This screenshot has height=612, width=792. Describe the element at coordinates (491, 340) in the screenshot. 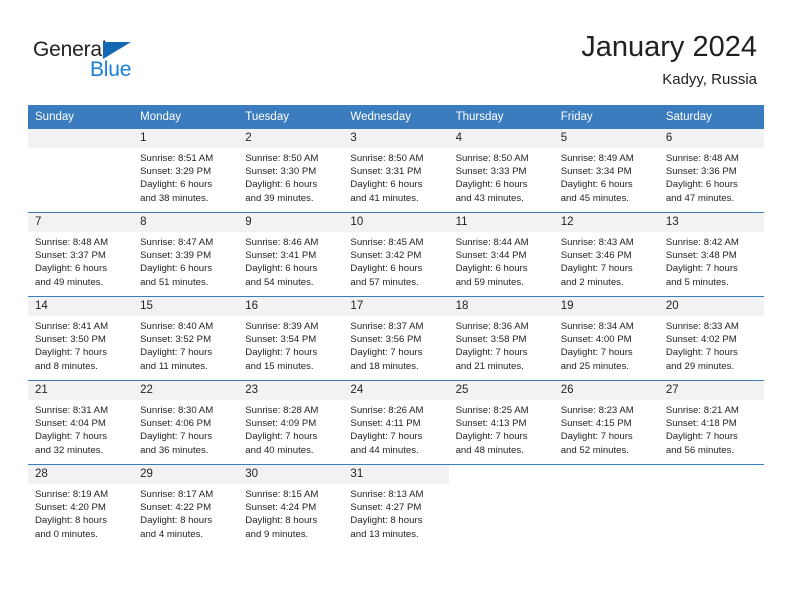

I see `sunset-time: Sunset: 3:58 PM` at that location.